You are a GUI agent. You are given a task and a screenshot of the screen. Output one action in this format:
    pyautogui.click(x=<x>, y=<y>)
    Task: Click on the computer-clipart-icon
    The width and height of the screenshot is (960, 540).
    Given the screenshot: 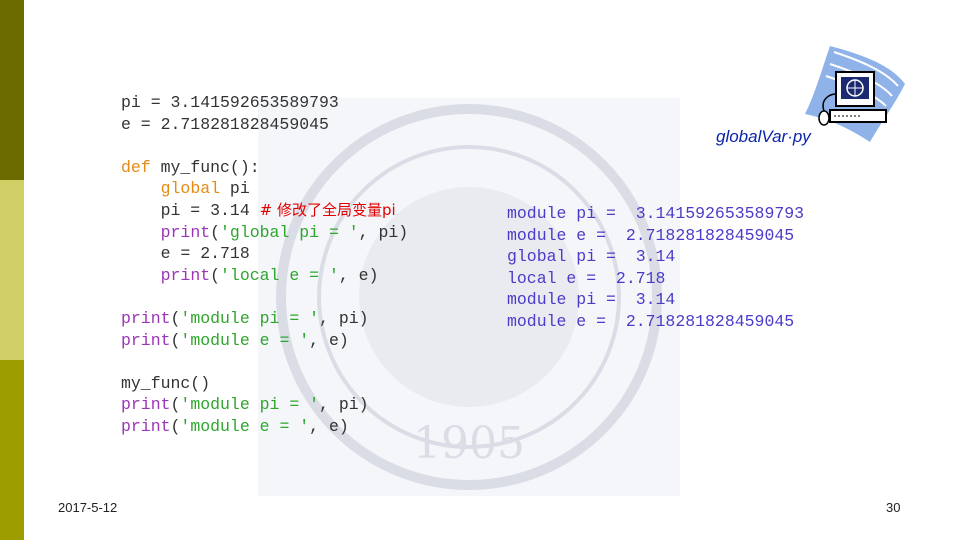 What is the action you would take?
    pyautogui.click(x=855, y=94)
    